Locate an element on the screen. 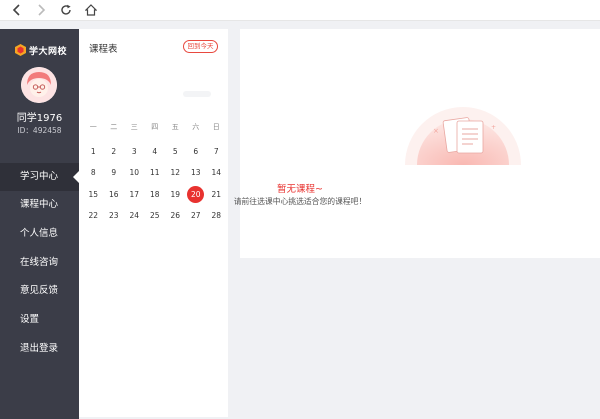  reload-button is located at coordinates (66, 10).